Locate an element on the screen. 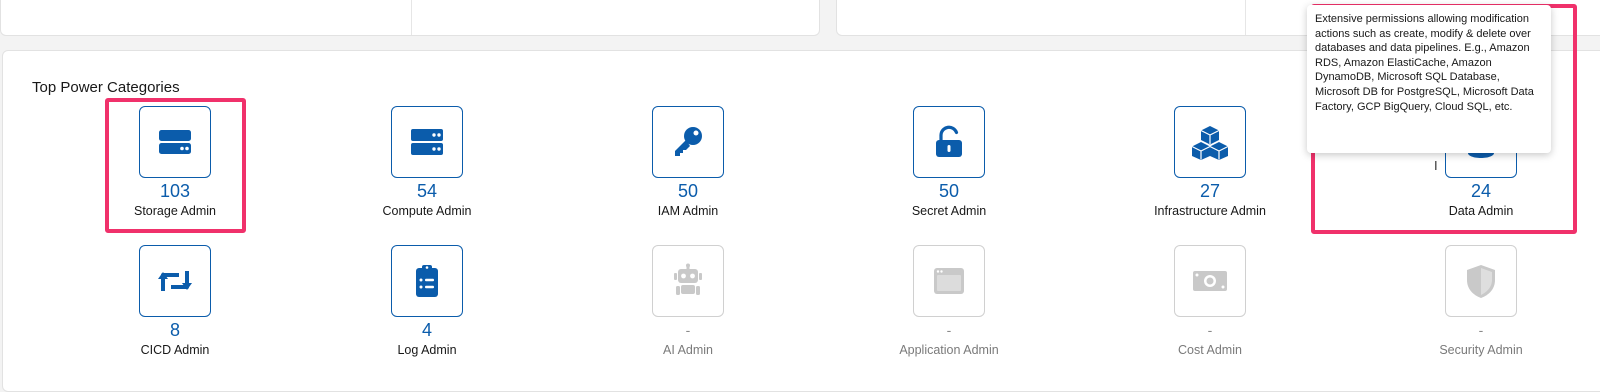  category-count: 8 is located at coordinates (174, 330).